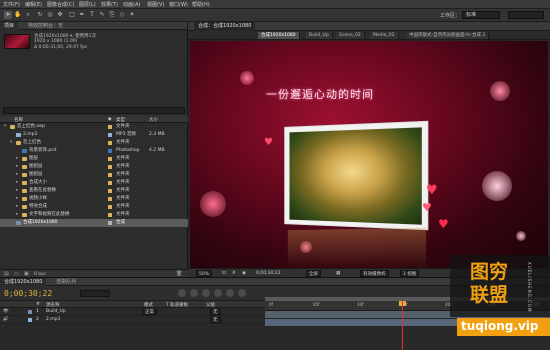 This screenshot has width=550, height=350. I want to click on layer-name: 2.mp3, so click(53, 320).